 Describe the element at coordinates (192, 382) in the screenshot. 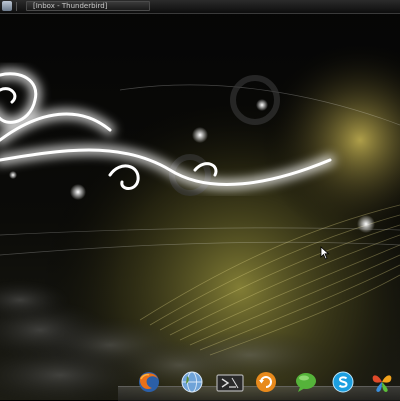

I see `dock-globe-icon` at that location.